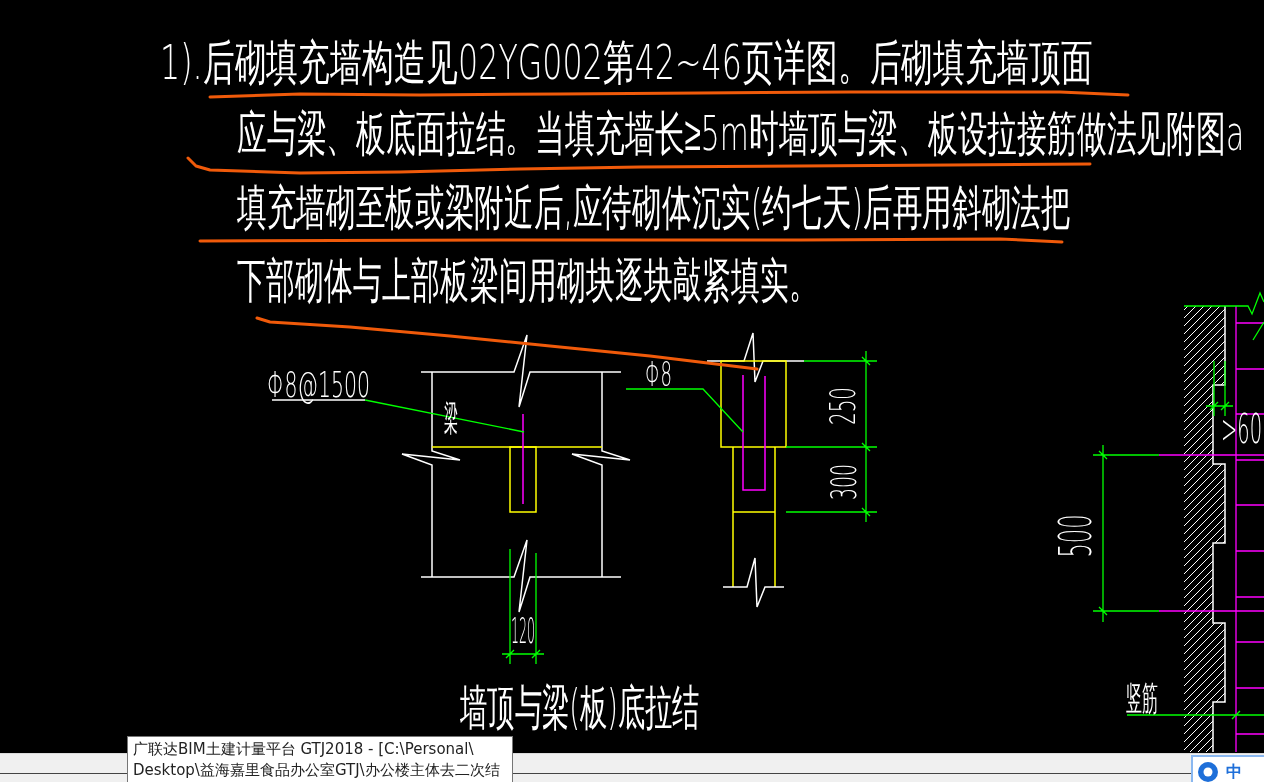 This screenshot has height=782, width=1264. What do you see at coordinates (316, 770) in the screenshot?
I see `tooltip-text: Desktop\益海嘉里食品办公室GTJ\办公楼主体去二次结` at bounding box center [316, 770].